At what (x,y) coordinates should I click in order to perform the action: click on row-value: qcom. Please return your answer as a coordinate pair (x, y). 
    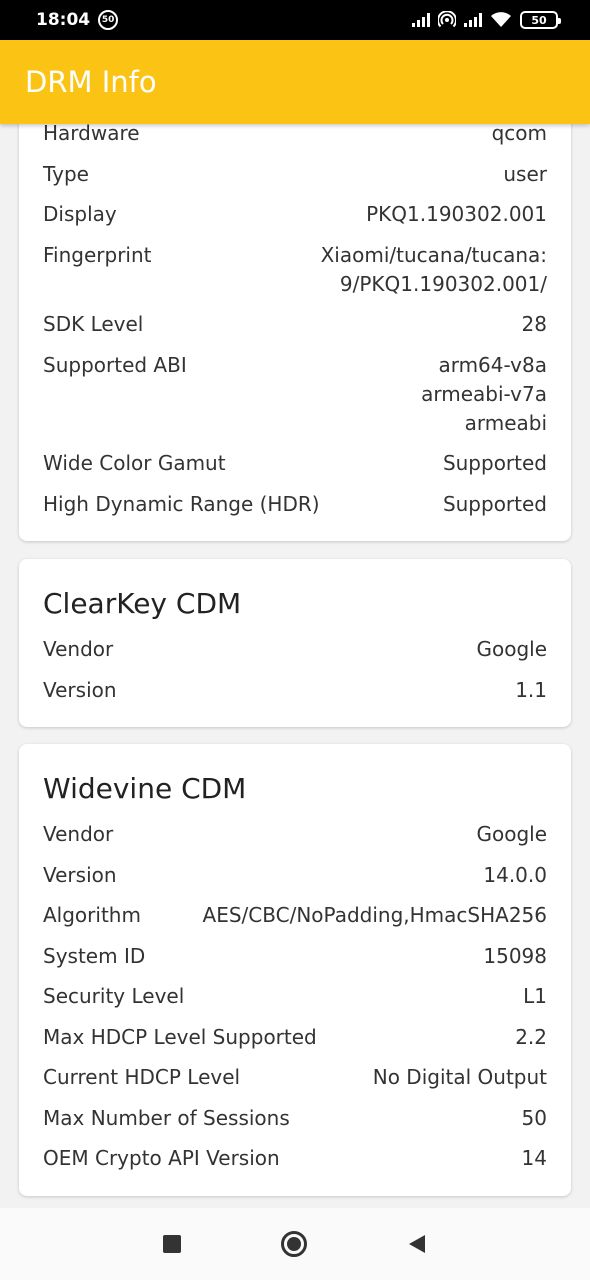
    Looking at the image, I should click on (519, 134).